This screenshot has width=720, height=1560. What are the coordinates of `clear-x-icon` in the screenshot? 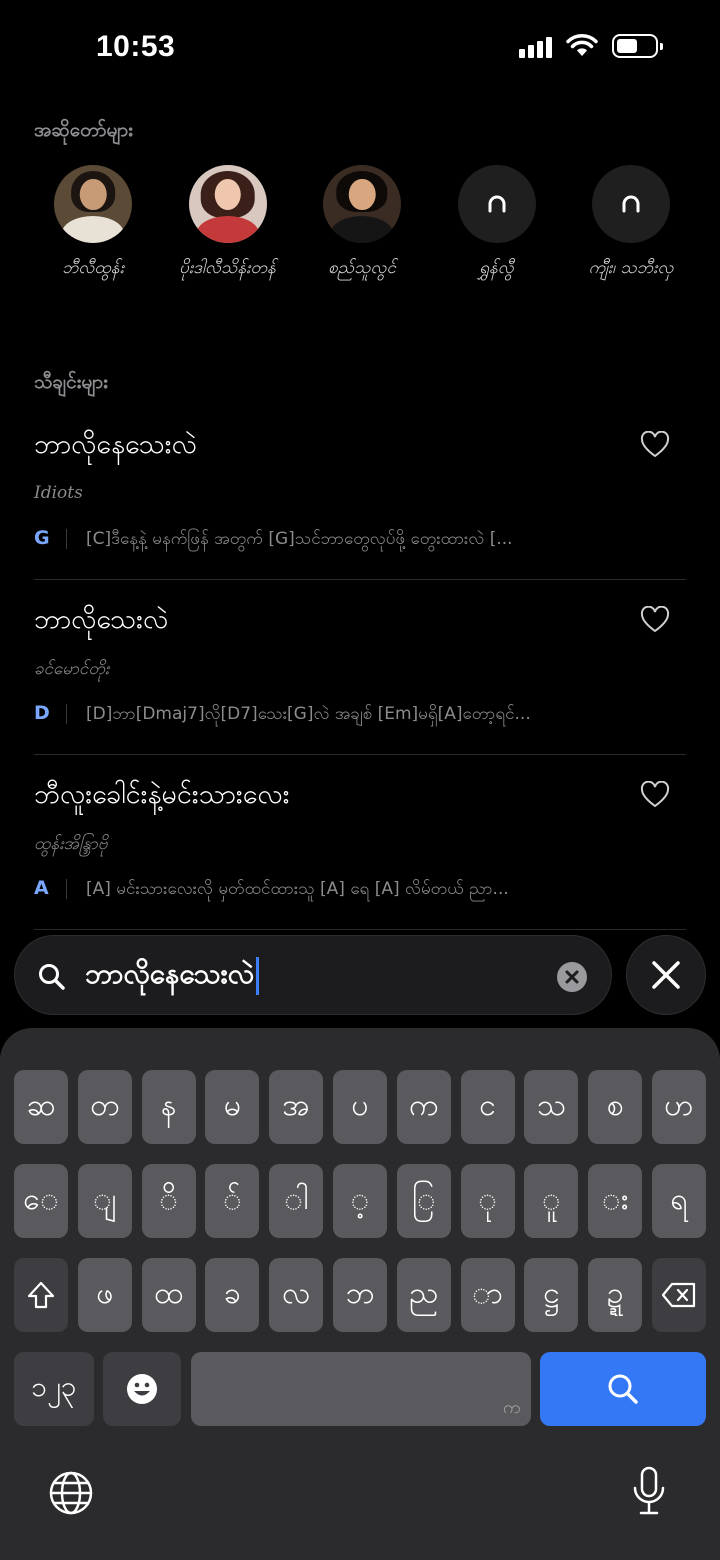 It's located at (572, 977).